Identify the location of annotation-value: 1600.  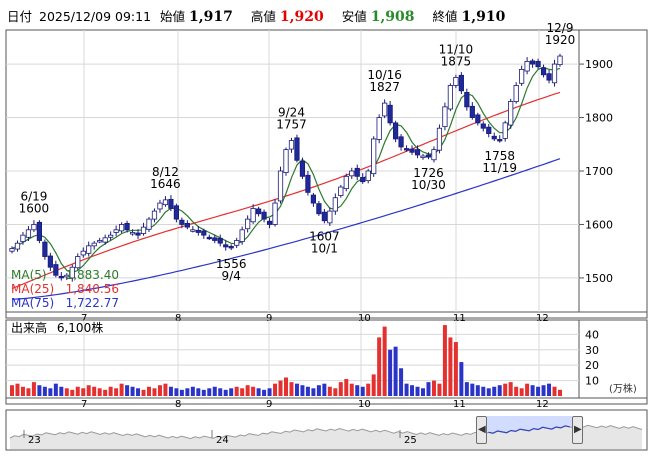
(34, 208).